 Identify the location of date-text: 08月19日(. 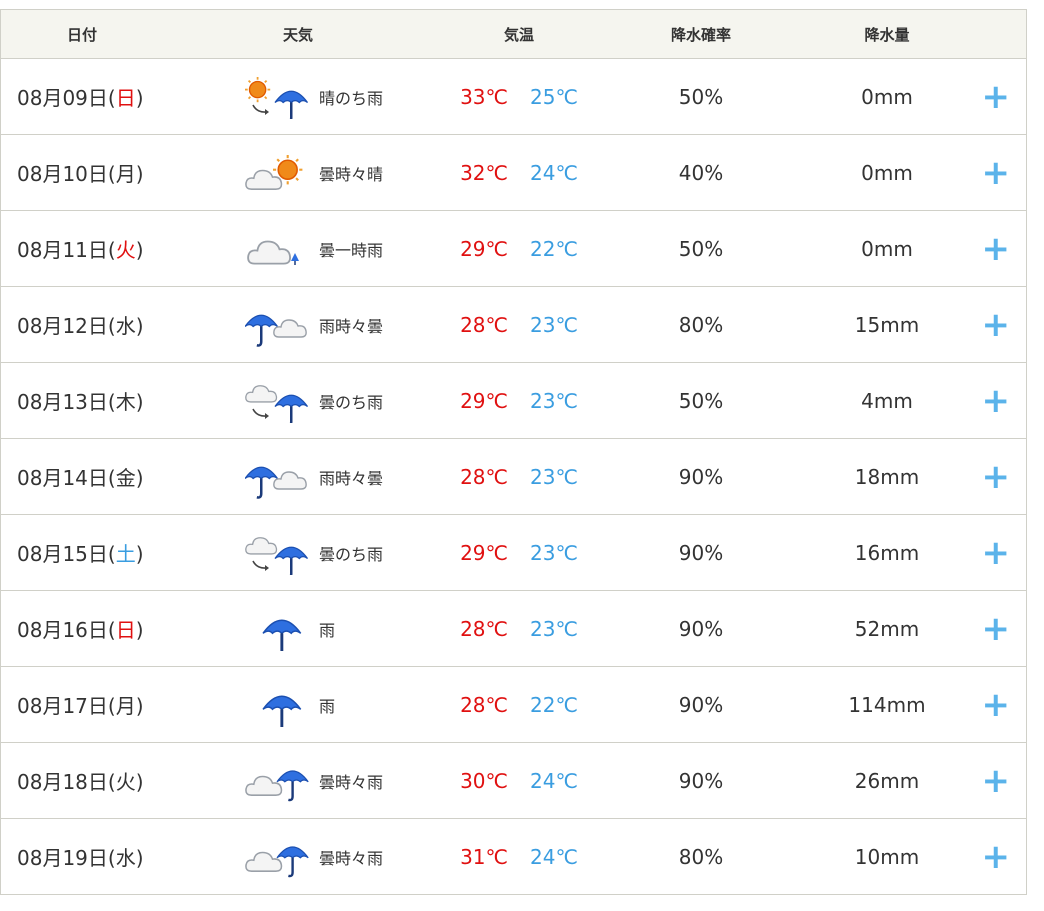
(66, 858).